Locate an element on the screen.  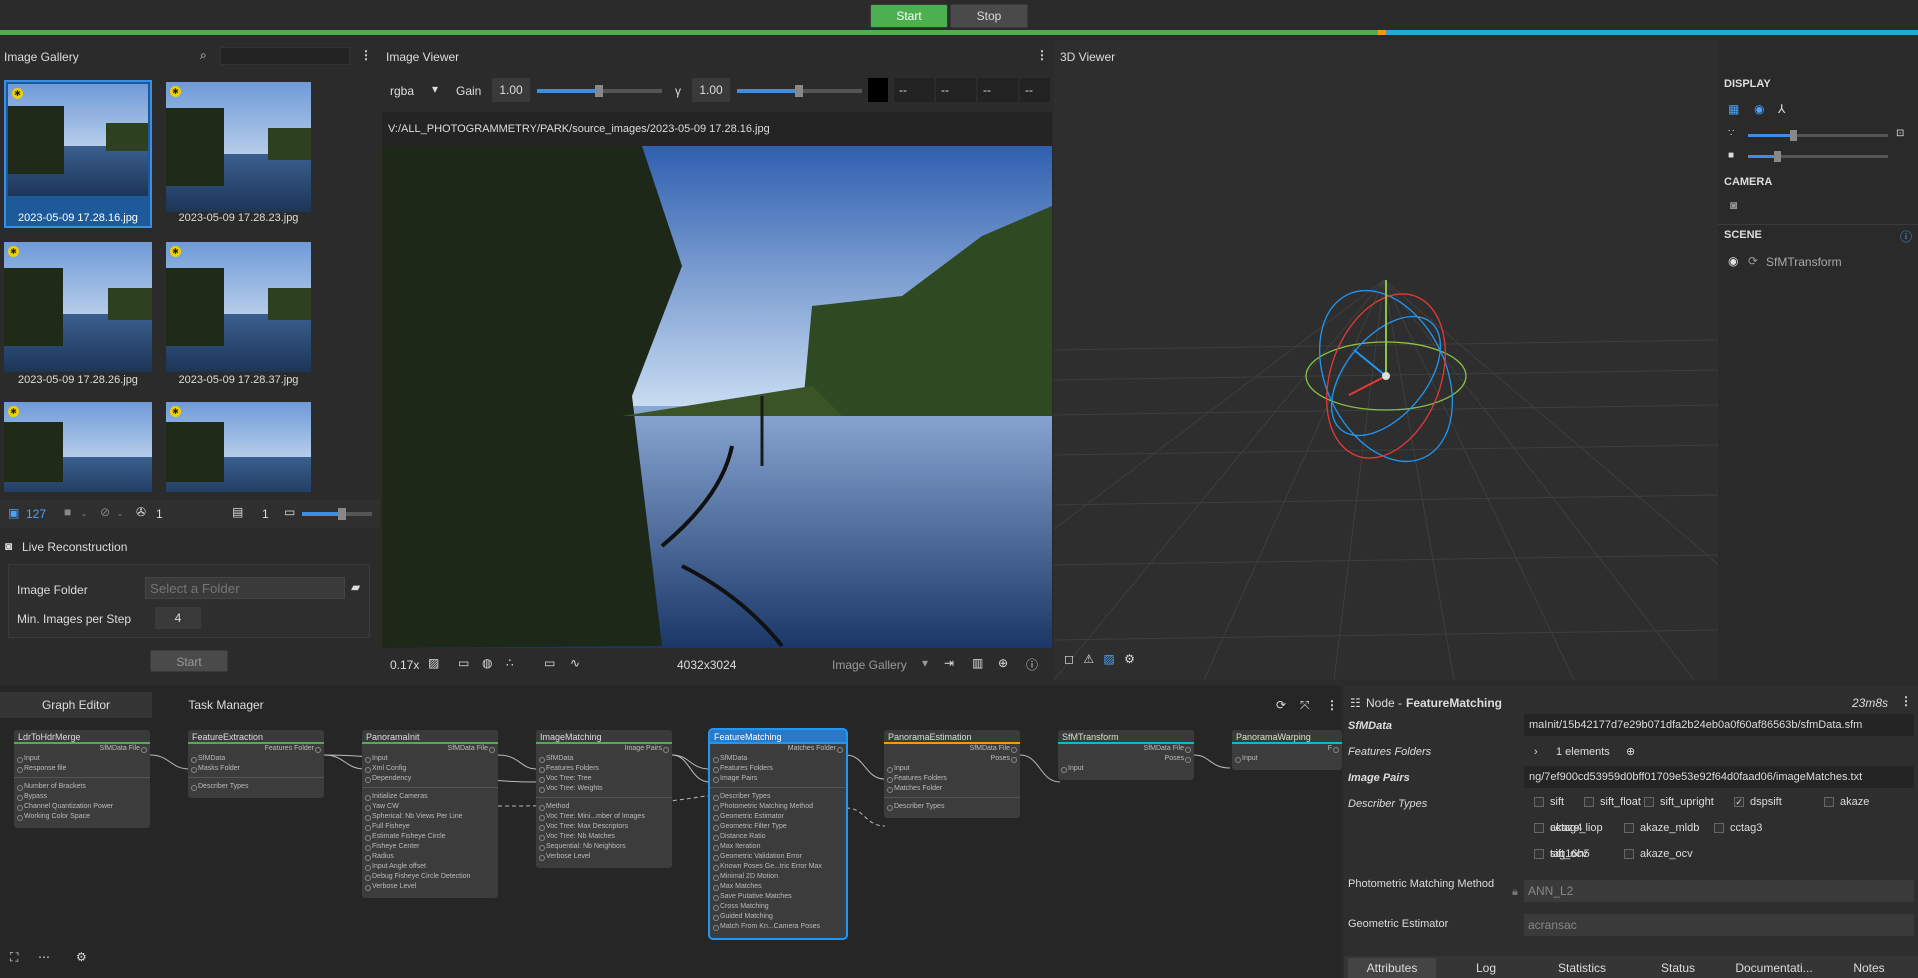
fit-icon: ⊡ is located at coordinates (1900, 133).